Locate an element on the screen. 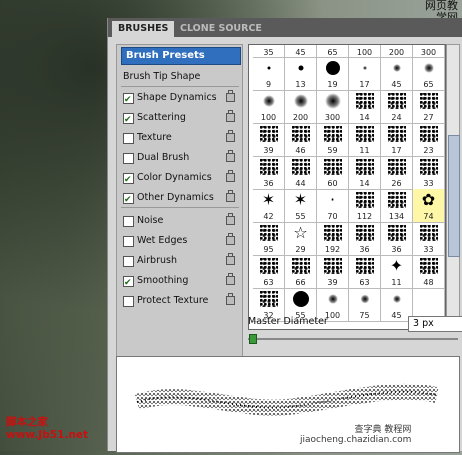 The width and height of the screenshot is (462, 455). brush-preset: 112 is located at coordinates (365, 206).